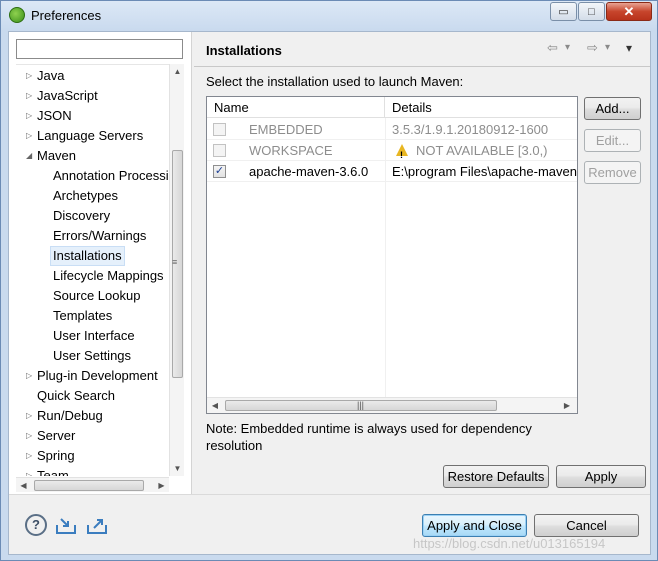 The image size is (658, 561). I want to click on tree-item-label: Java, so click(51, 75).